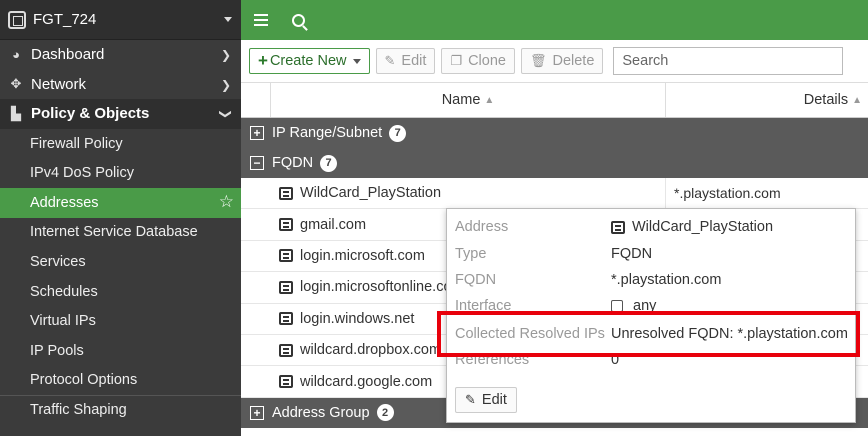 The height and width of the screenshot is (436, 868). Describe the element at coordinates (64, 291) in the screenshot. I see `sidebar-item-label: Schedules` at that location.